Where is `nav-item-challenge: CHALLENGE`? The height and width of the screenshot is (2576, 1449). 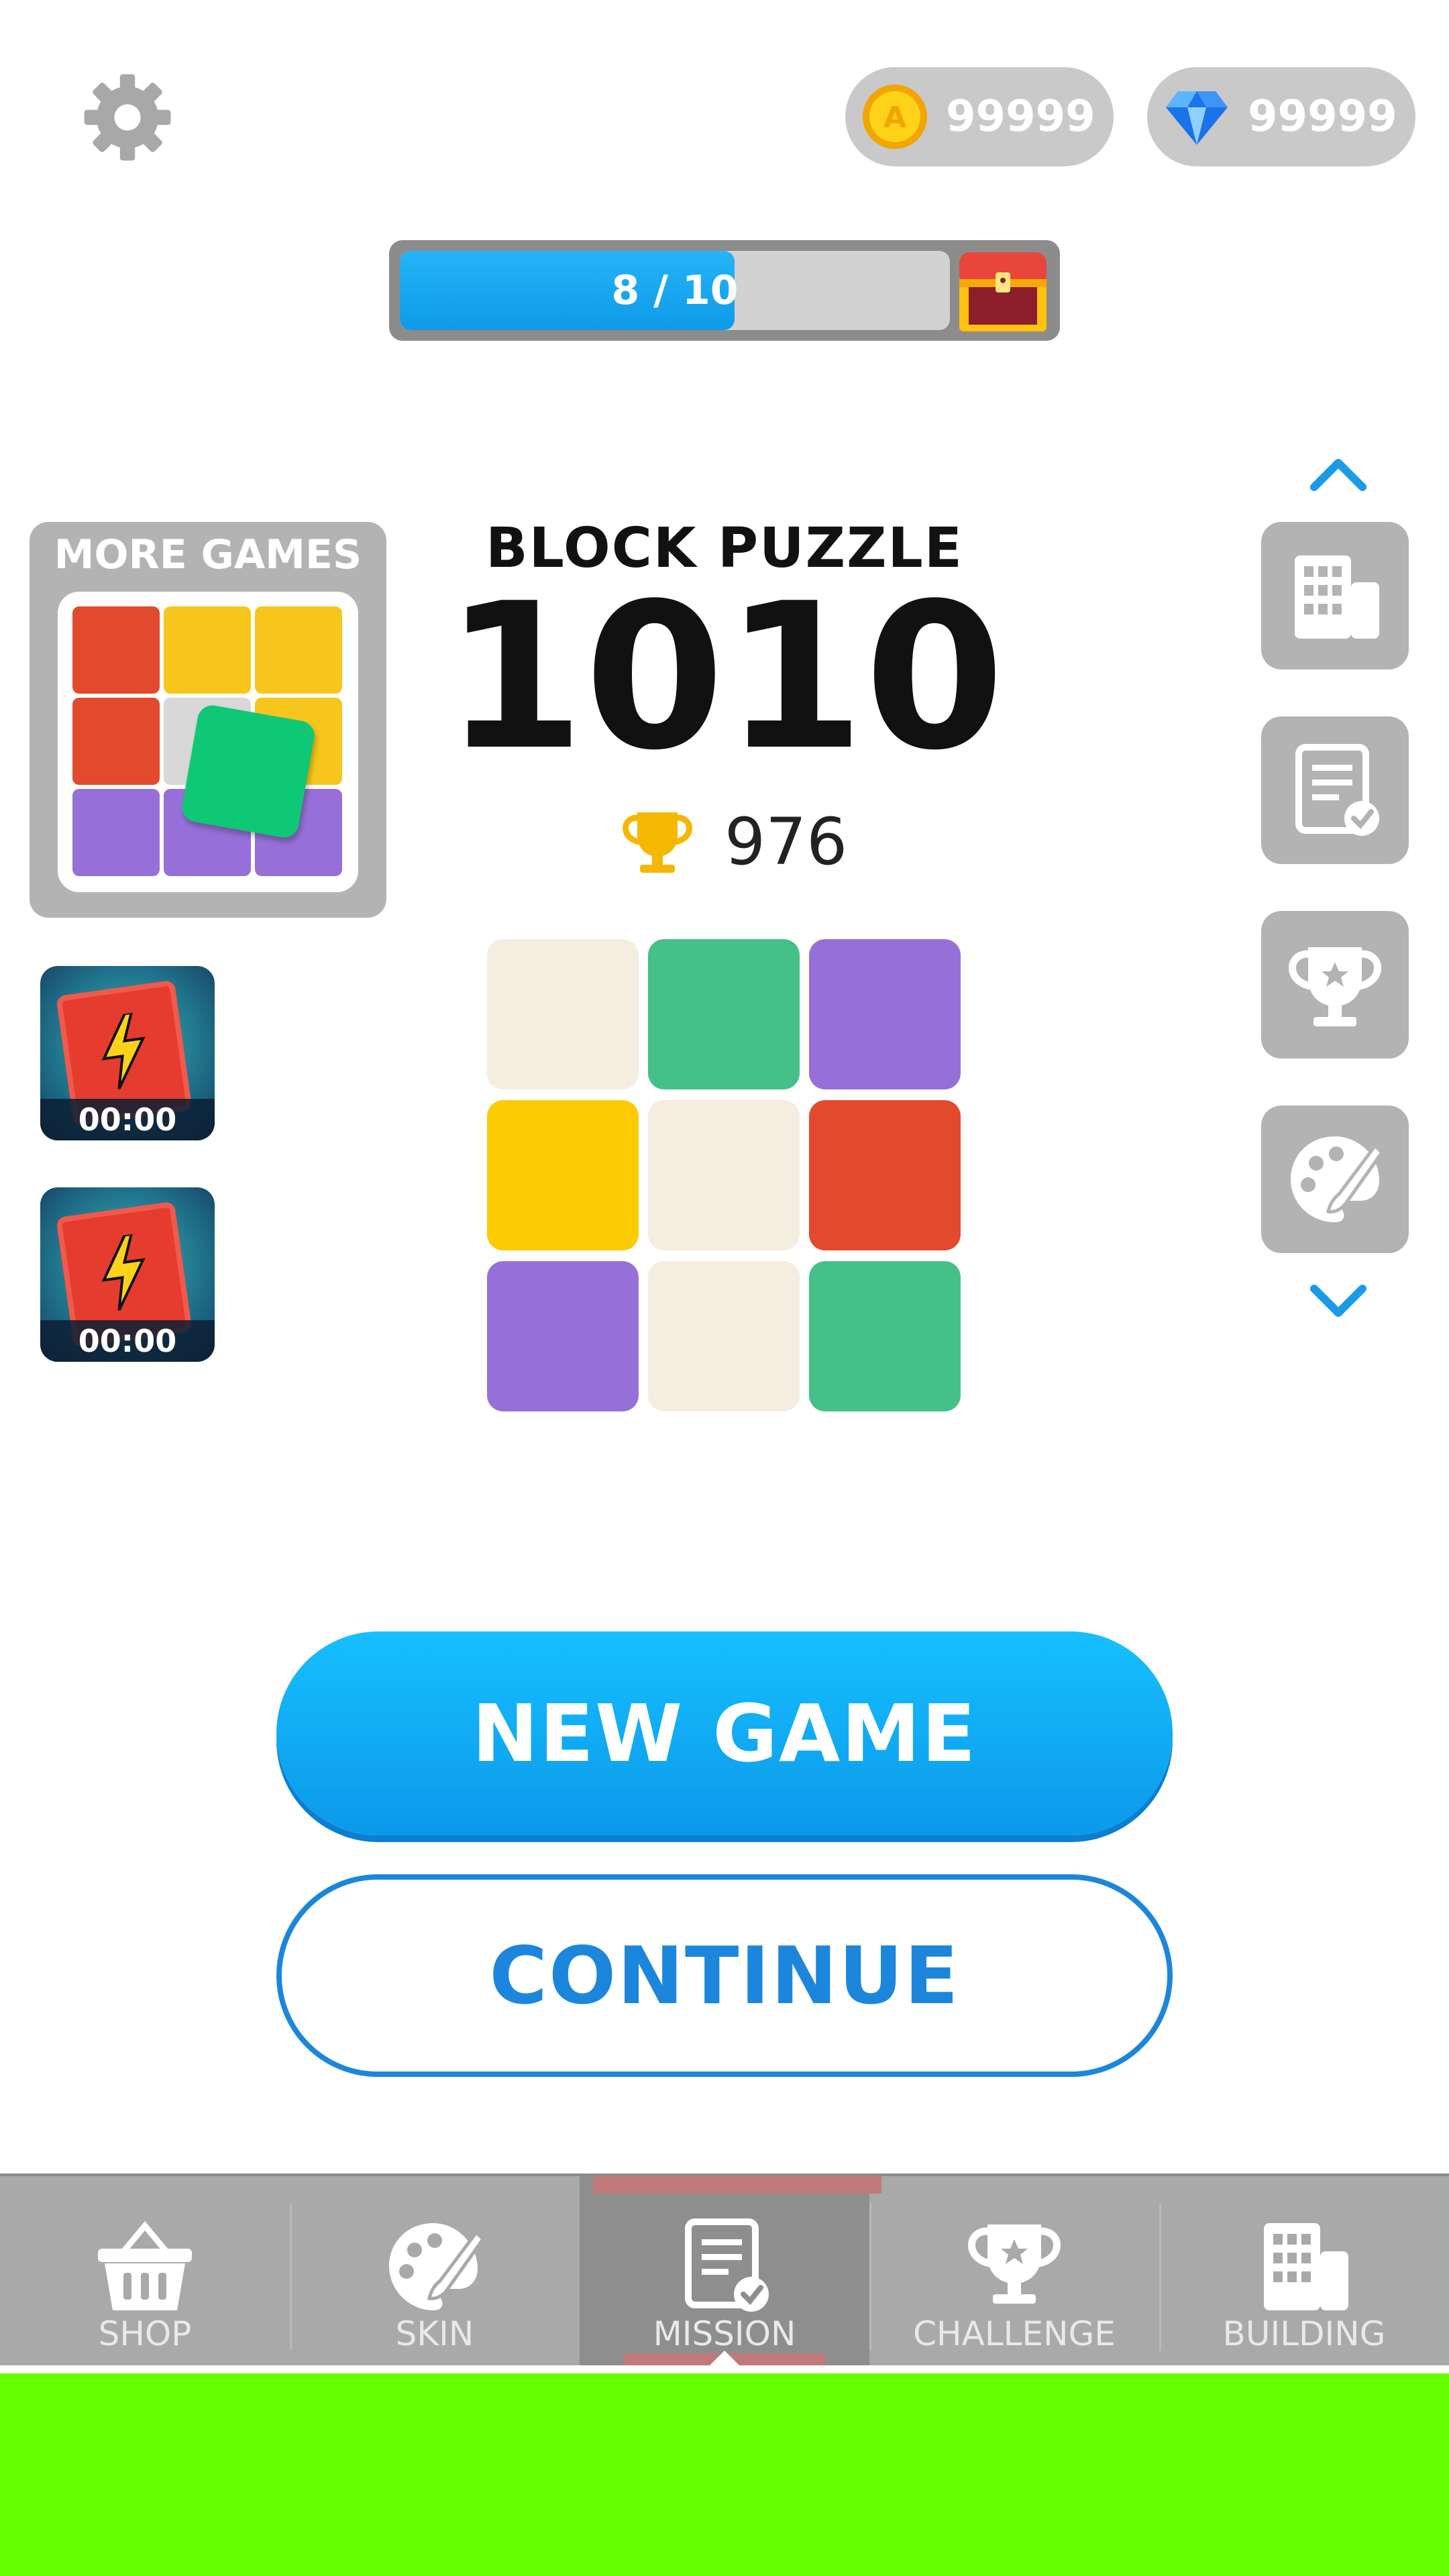
nav-item-challenge: CHALLENGE is located at coordinates (1014, 2273).